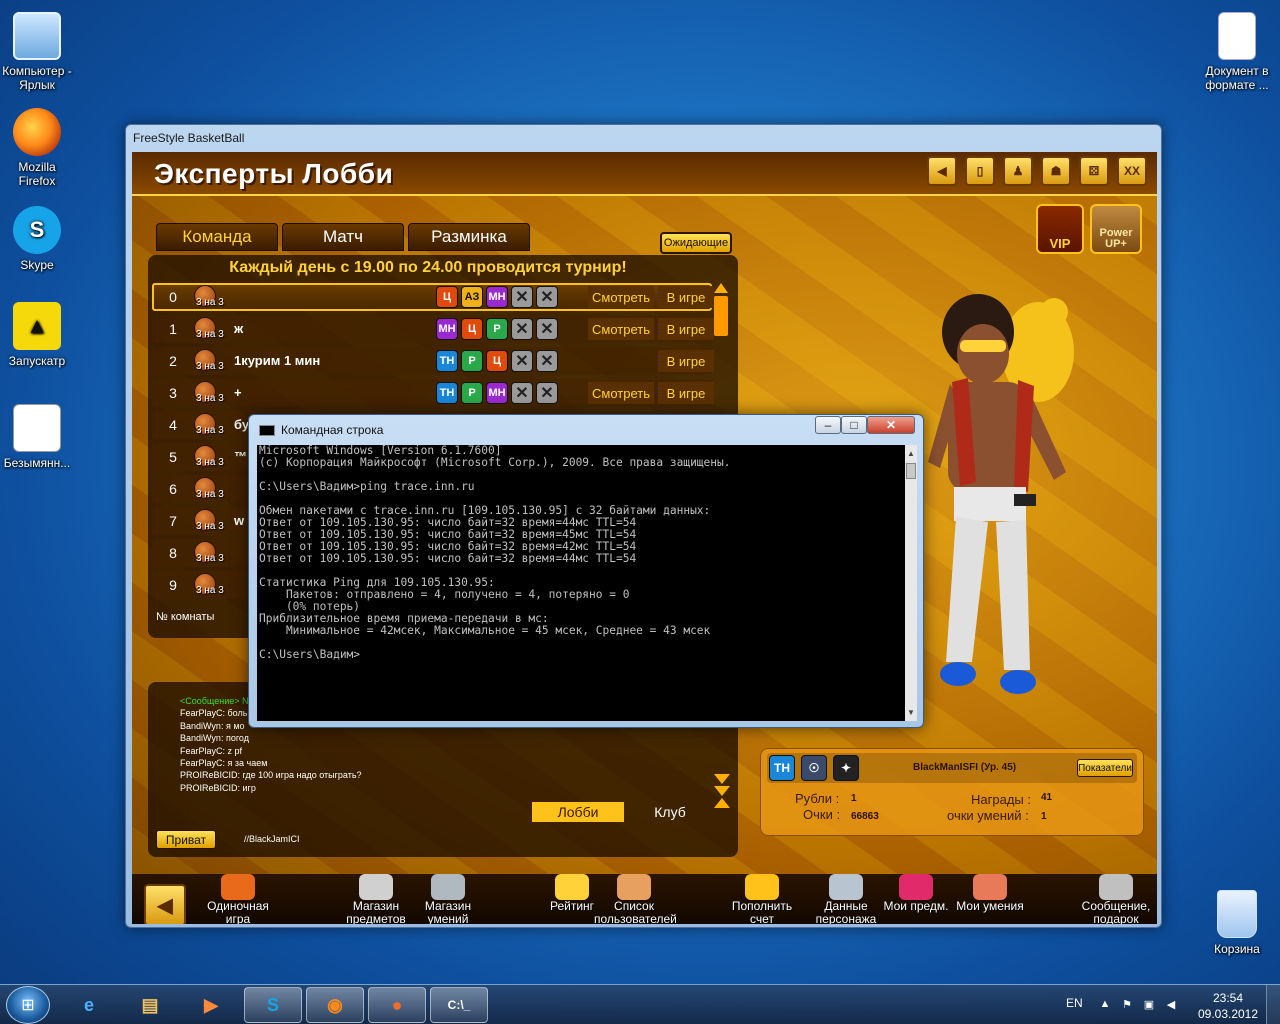 The height and width of the screenshot is (1024, 1280). What do you see at coordinates (343, 237) in the screenshot?
I see `tab-match: Матч` at bounding box center [343, 237].